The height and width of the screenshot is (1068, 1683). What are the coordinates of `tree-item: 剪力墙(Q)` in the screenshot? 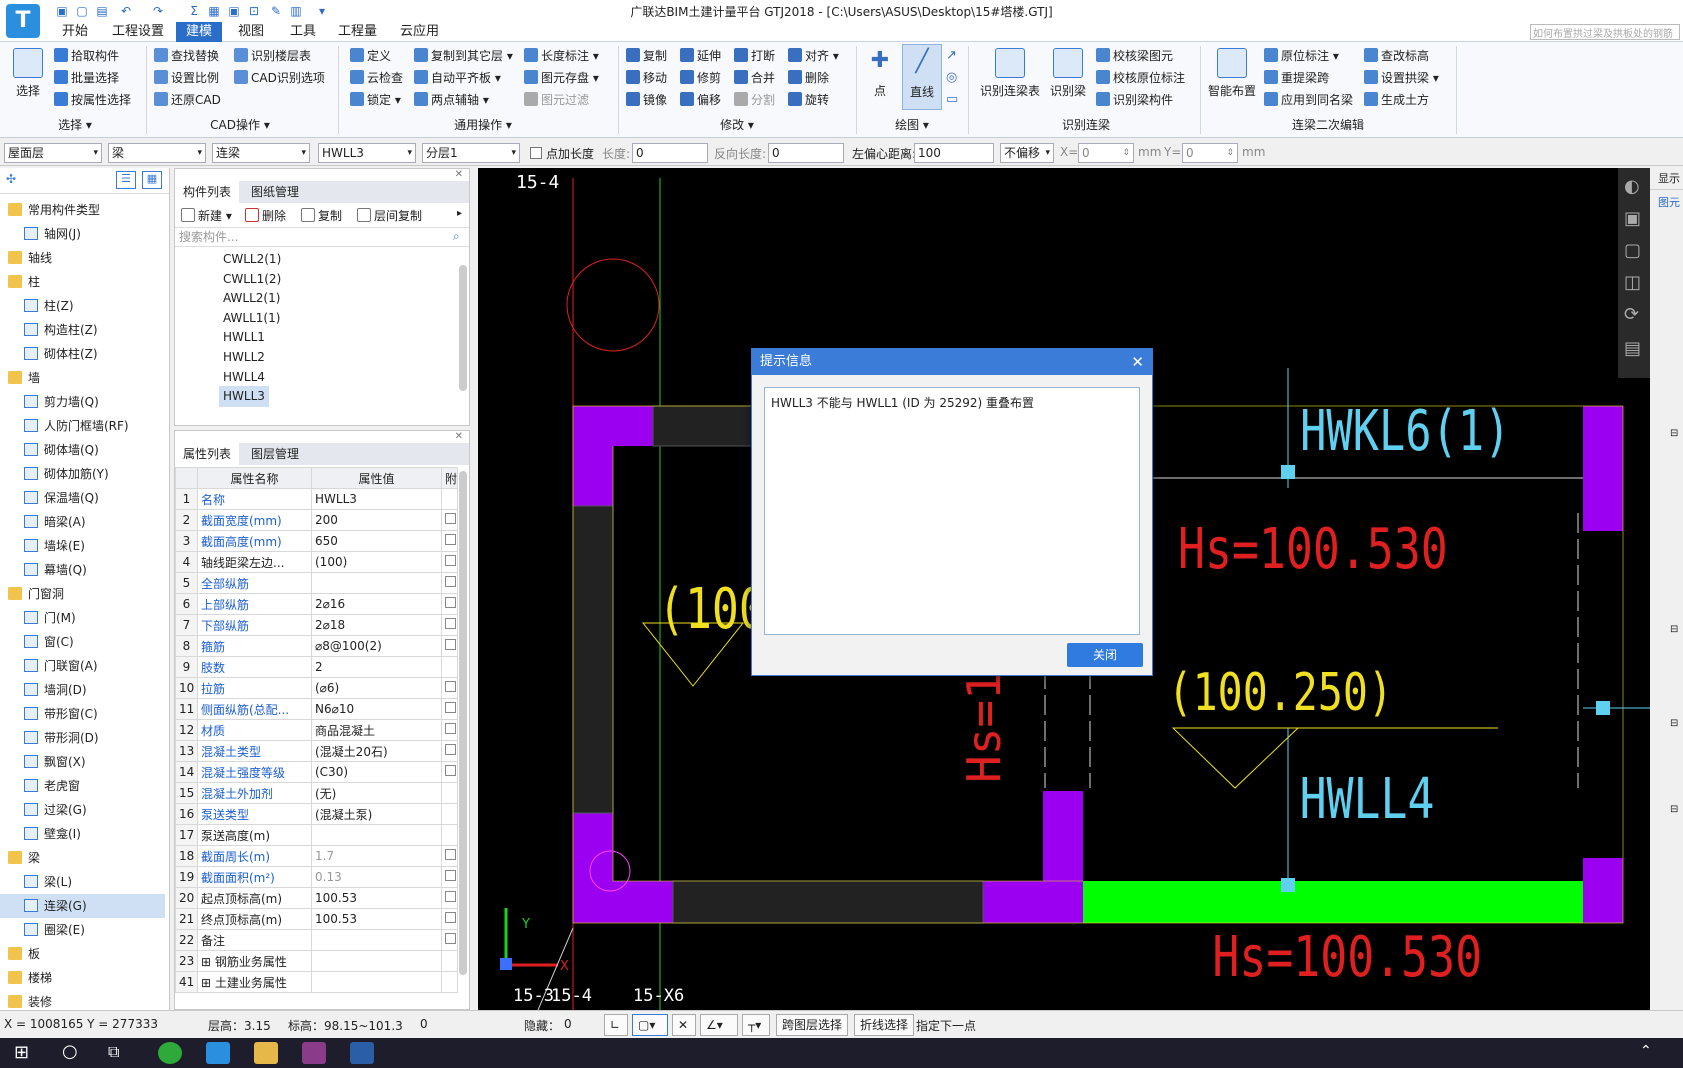 It's located at (82, 402).